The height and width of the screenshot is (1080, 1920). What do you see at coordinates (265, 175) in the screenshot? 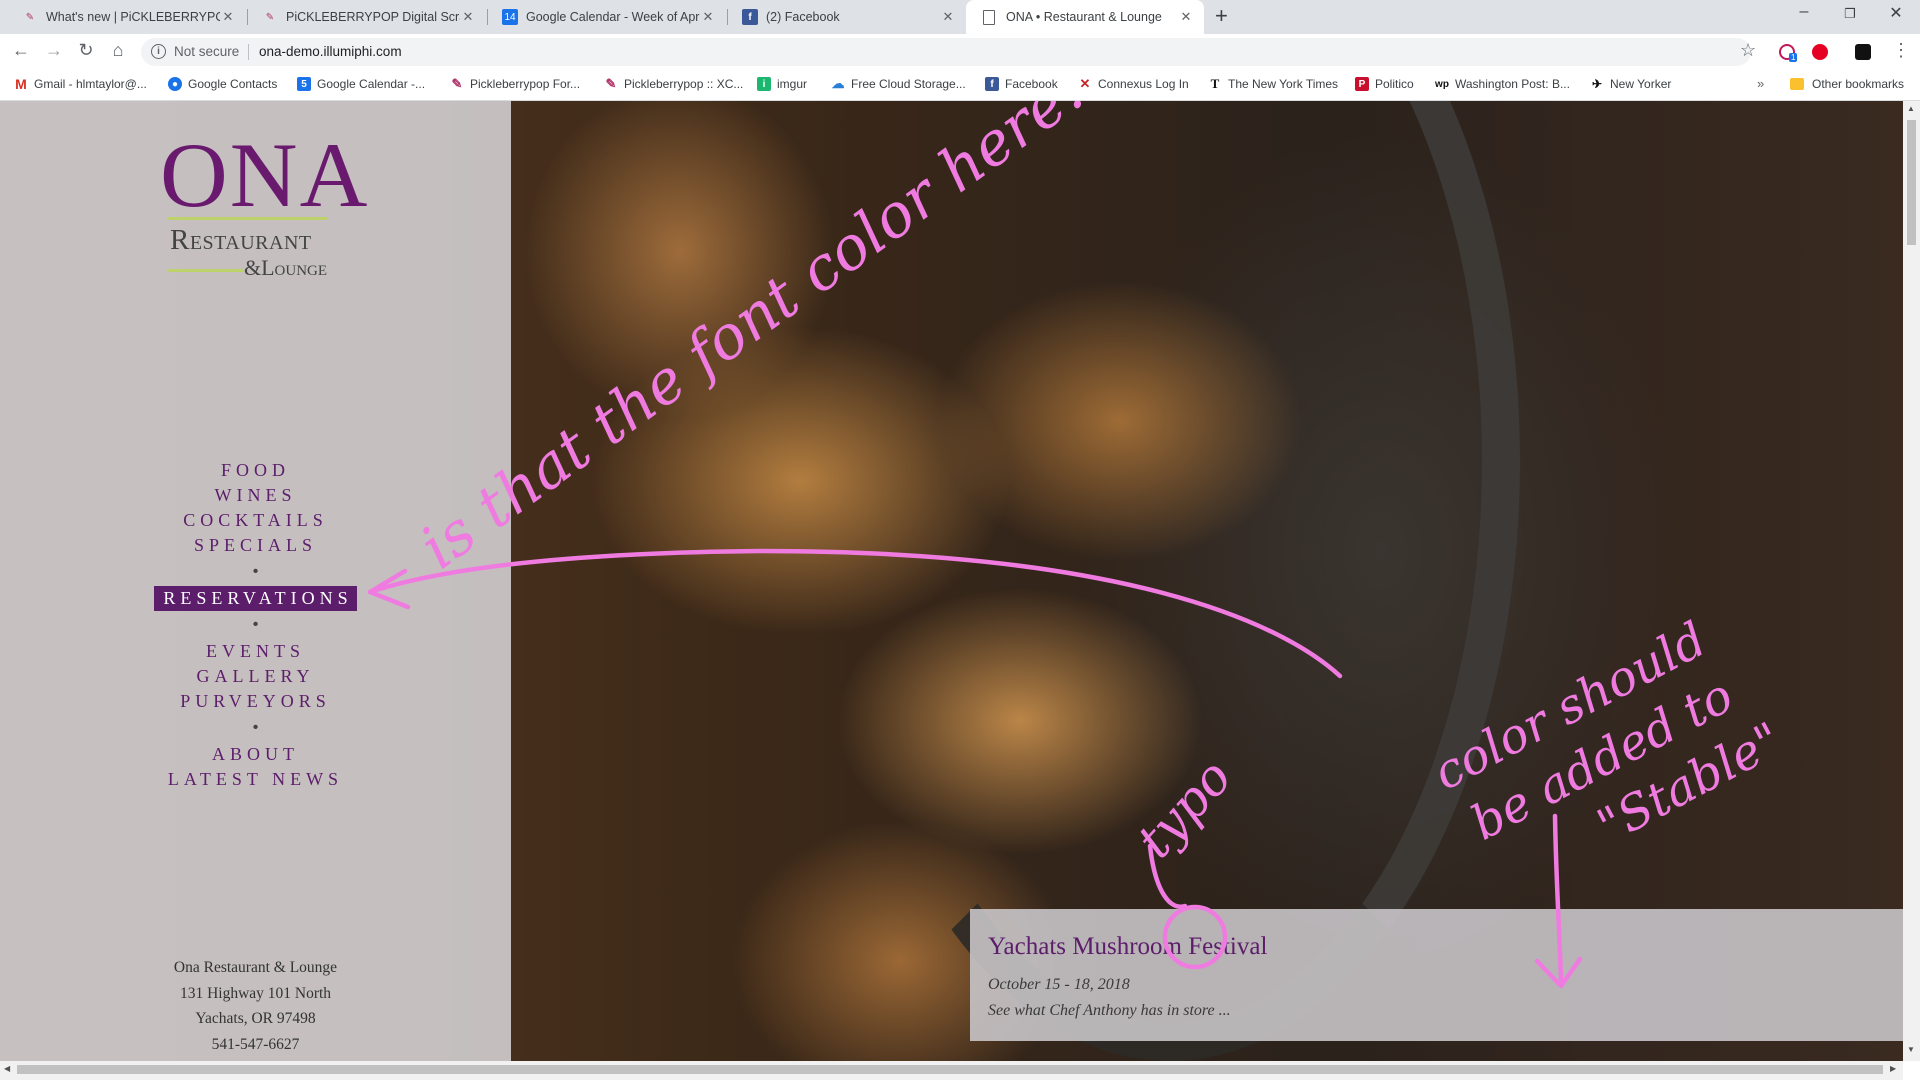
I see `logo-wordmark: ONA` at bounding box center [265, 175].